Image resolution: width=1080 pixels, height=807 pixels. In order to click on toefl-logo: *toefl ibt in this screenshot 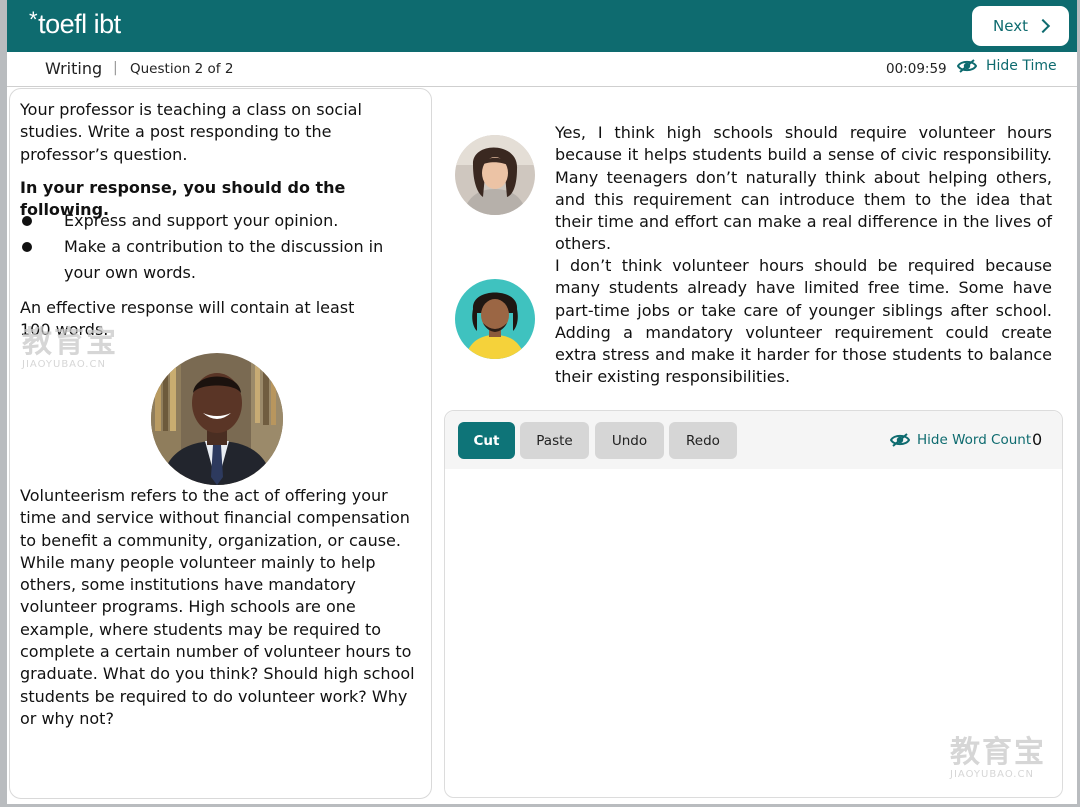, I will do `click(75, 23)`.